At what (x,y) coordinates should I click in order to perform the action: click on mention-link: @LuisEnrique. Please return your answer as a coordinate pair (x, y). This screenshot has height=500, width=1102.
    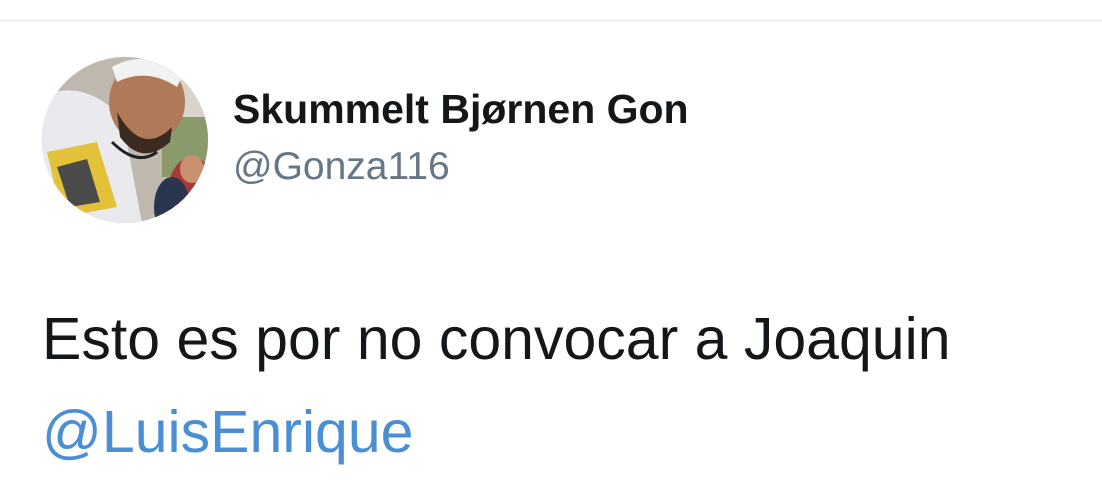
    Looking at the image, I should click on (228, 432).